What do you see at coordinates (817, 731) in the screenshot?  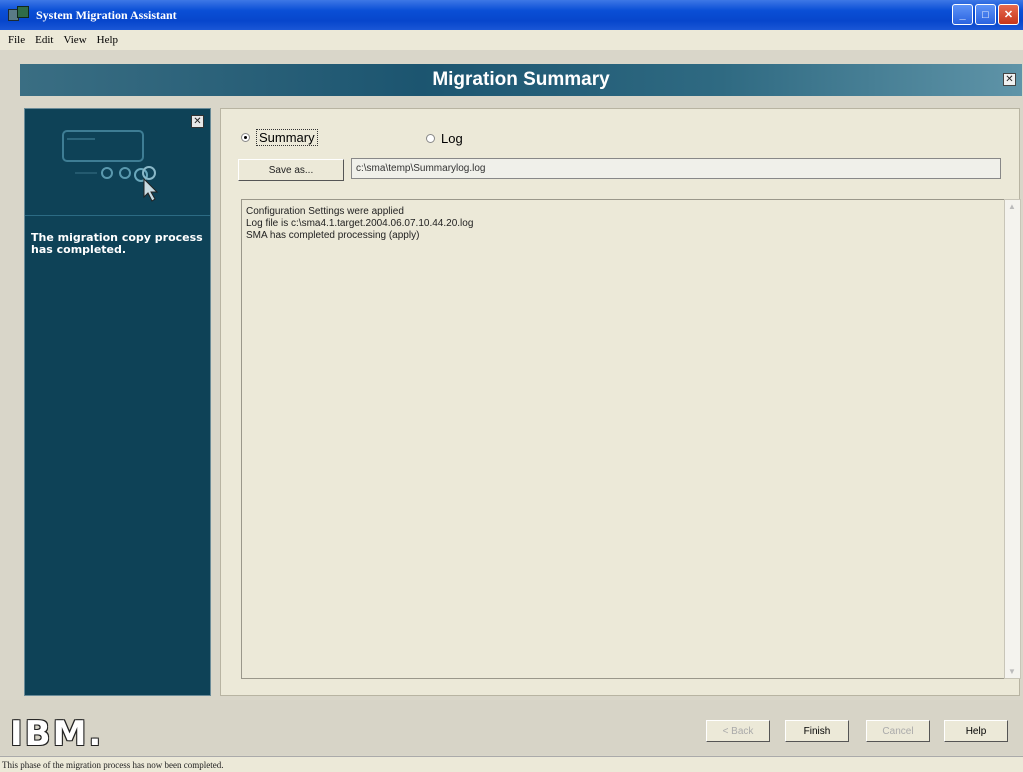 I see `finish-button: Finish` at bounding box center [817, 731].